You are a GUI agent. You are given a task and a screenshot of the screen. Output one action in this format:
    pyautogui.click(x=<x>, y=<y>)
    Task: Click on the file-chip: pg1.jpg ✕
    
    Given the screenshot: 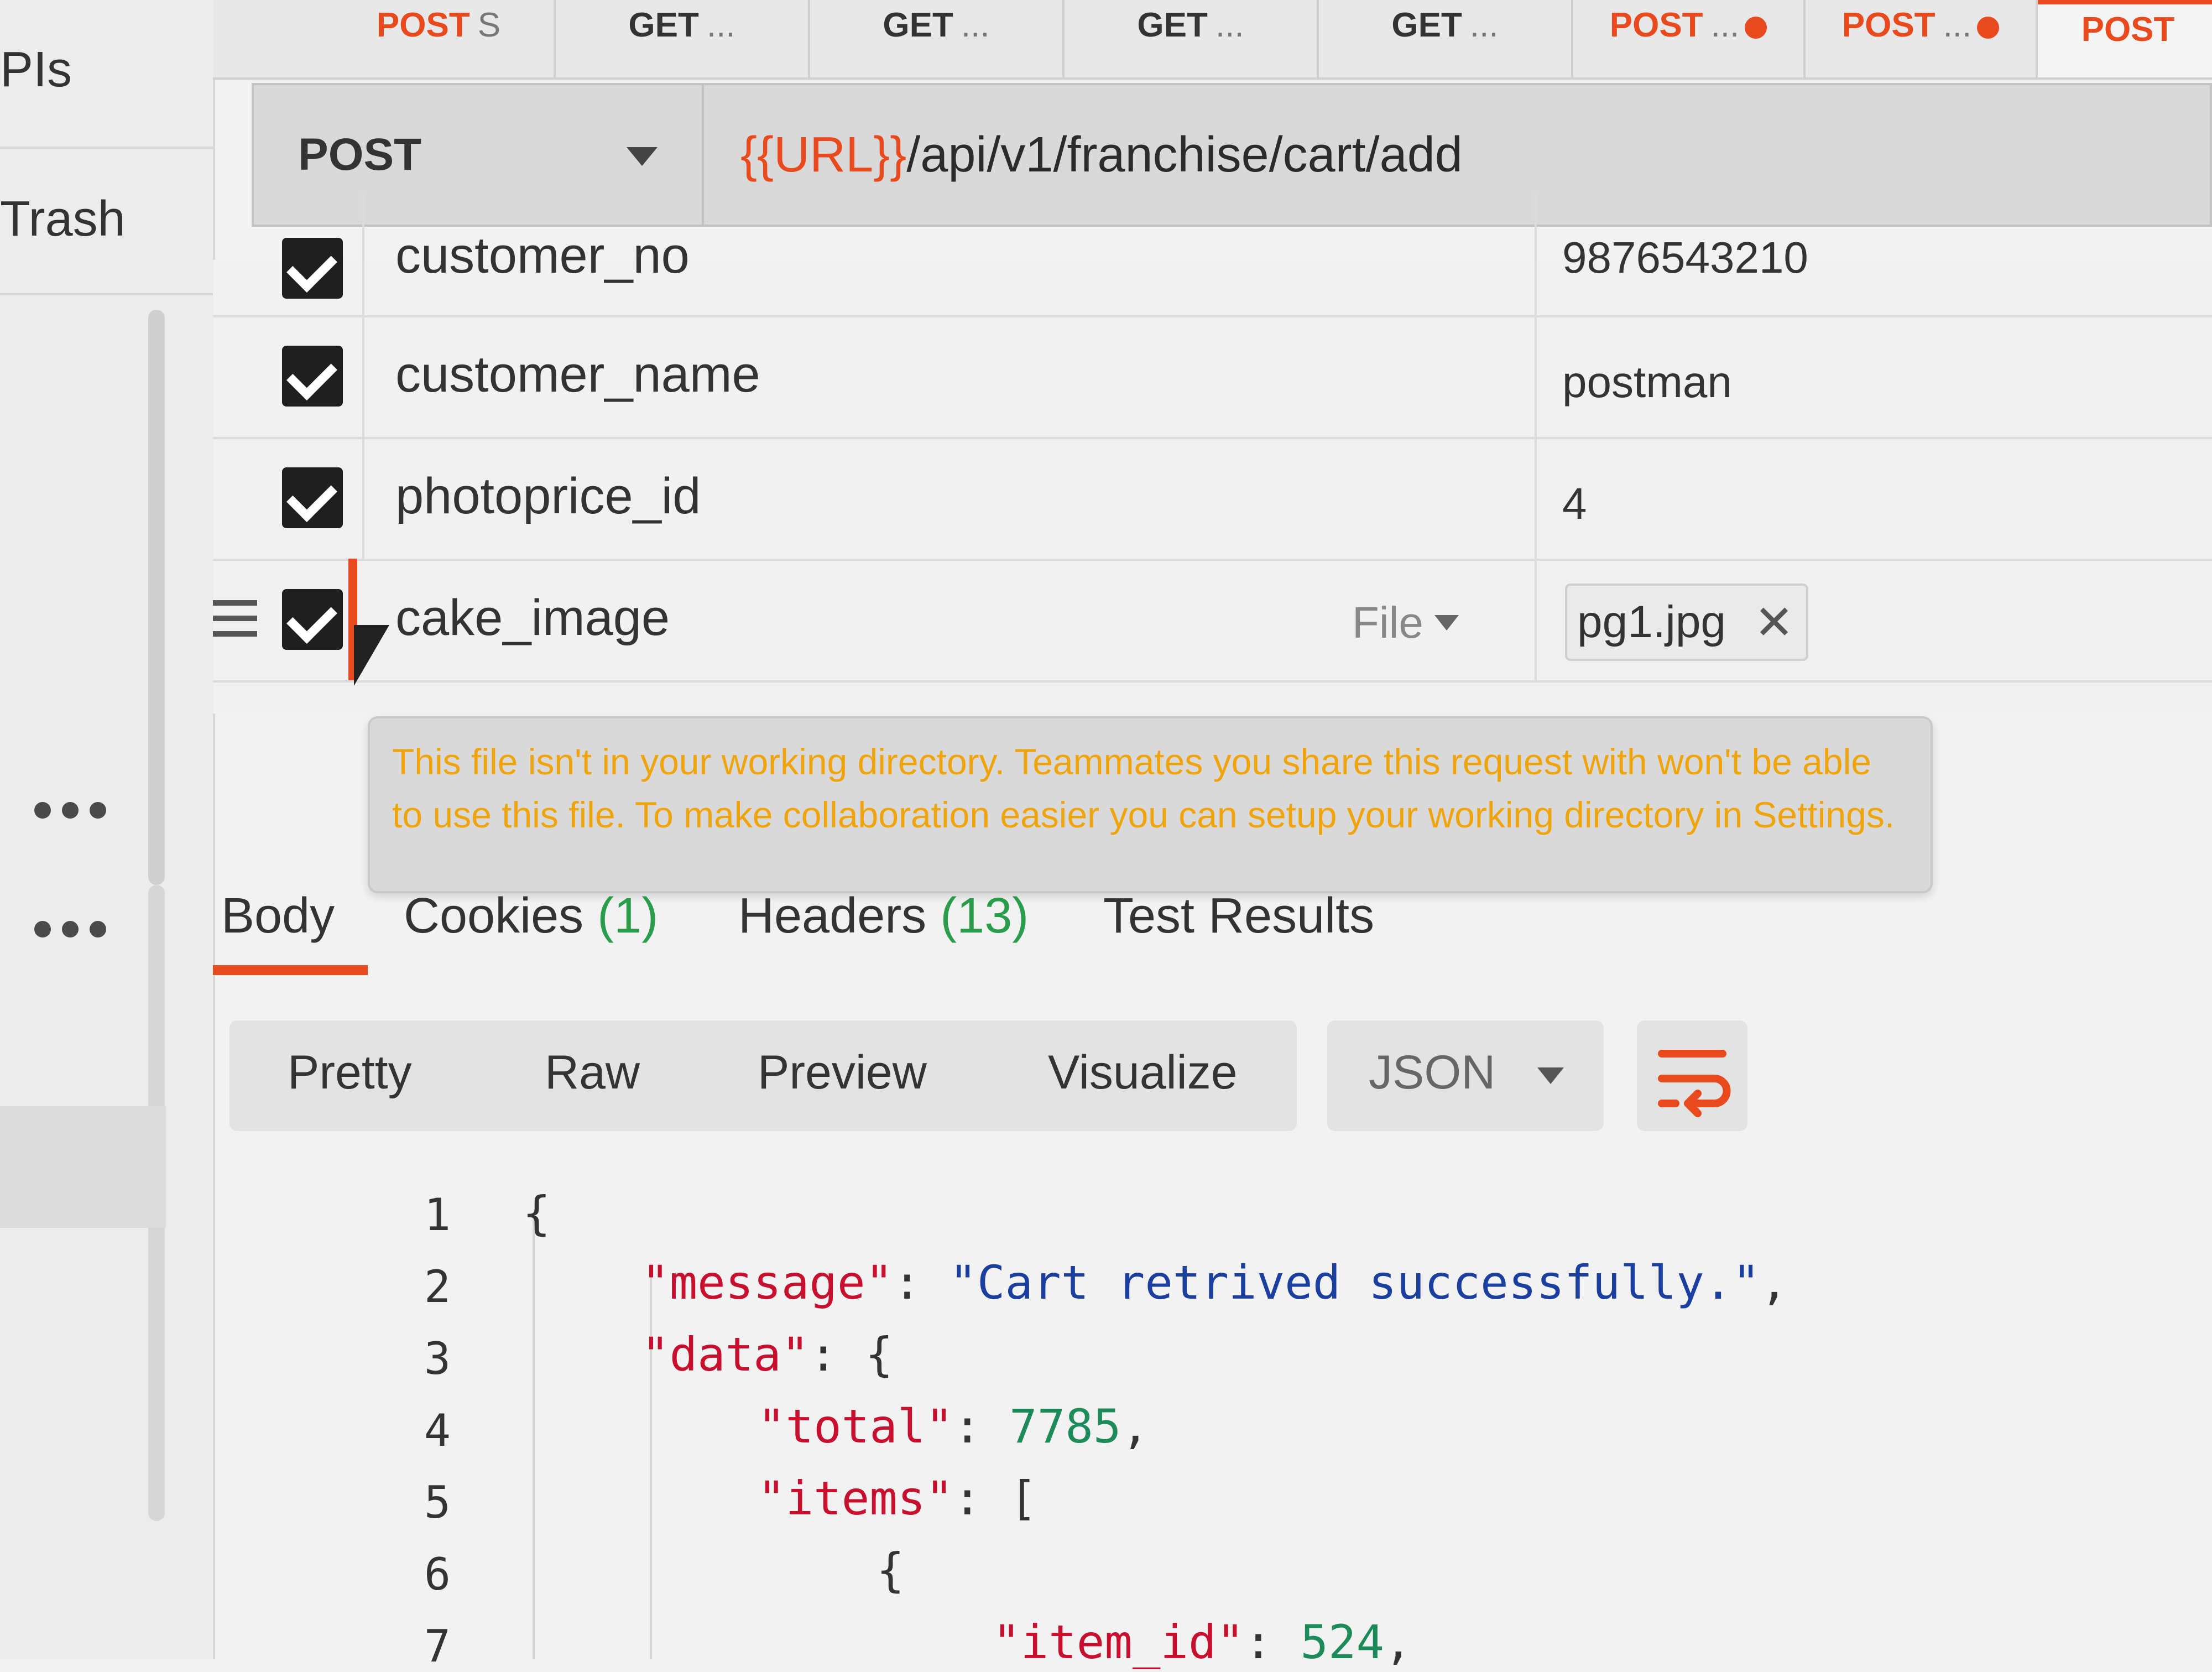 What is the action you would take?
    pyautogui.click(x=1687, y=622)
    